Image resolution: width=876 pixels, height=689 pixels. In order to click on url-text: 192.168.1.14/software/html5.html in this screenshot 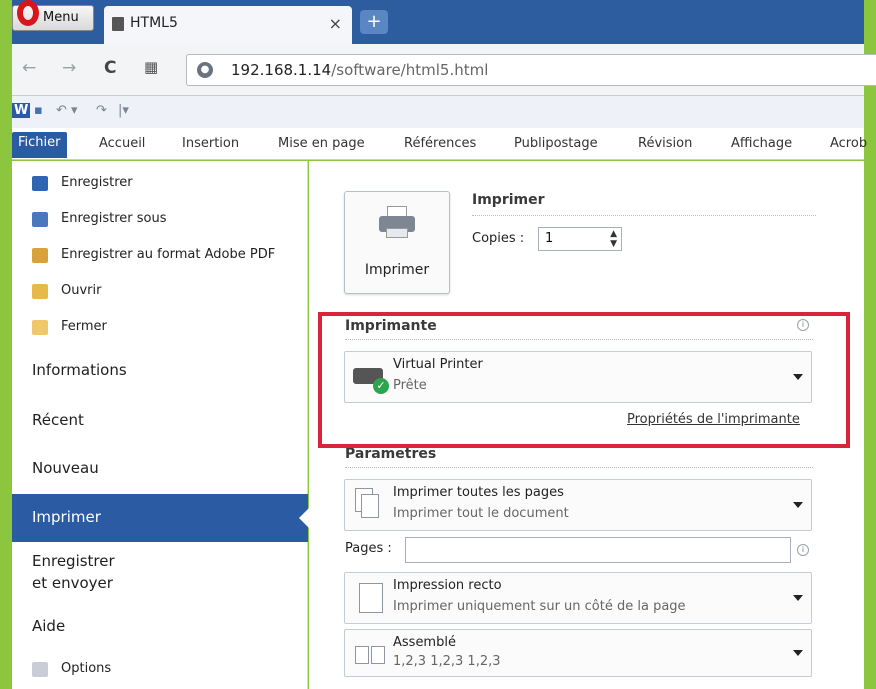, I will do `click(360, 70)`.